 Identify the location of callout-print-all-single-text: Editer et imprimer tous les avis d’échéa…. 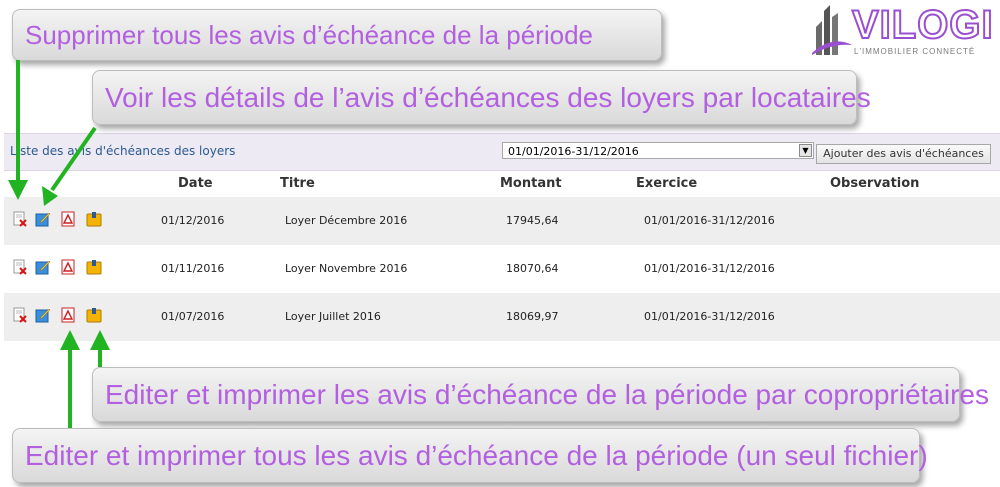
(476, 455).